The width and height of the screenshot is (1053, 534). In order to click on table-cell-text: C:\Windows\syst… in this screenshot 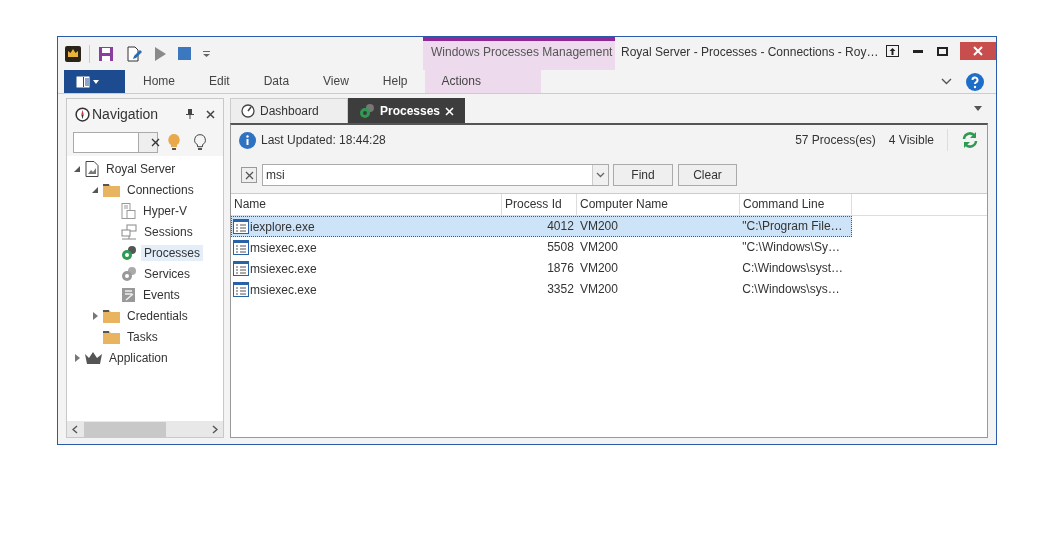, I will do `click(793, 268)`.